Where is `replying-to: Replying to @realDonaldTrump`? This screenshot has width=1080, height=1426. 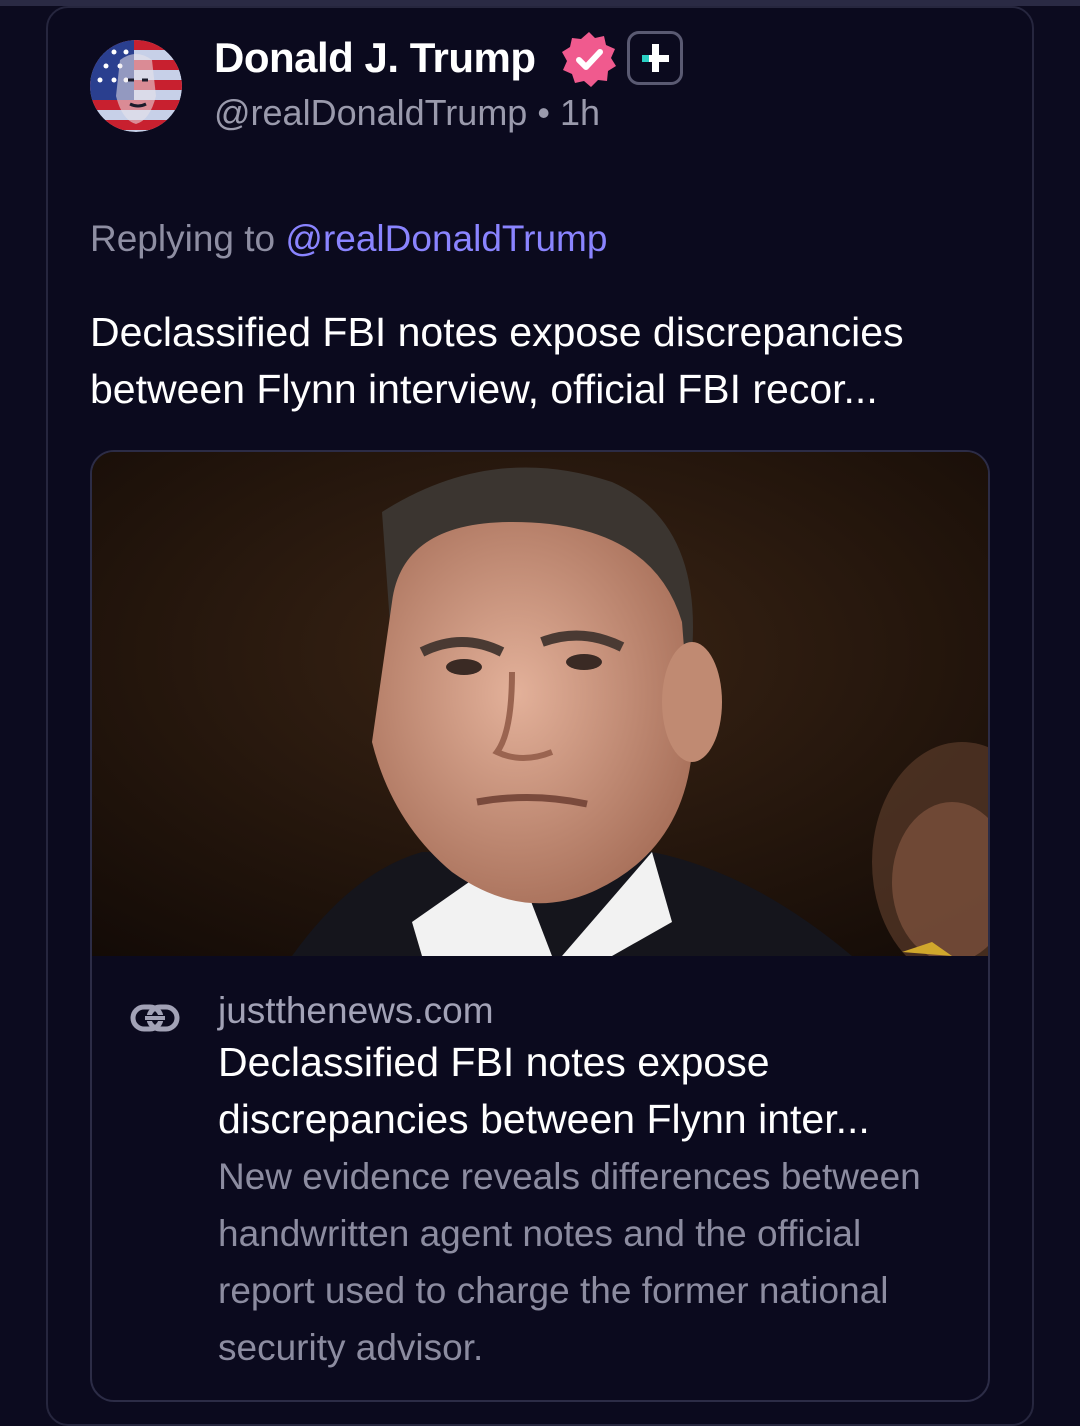
replying-to: Replying to @realDonaldTrump is located at coordinates (348, 239).